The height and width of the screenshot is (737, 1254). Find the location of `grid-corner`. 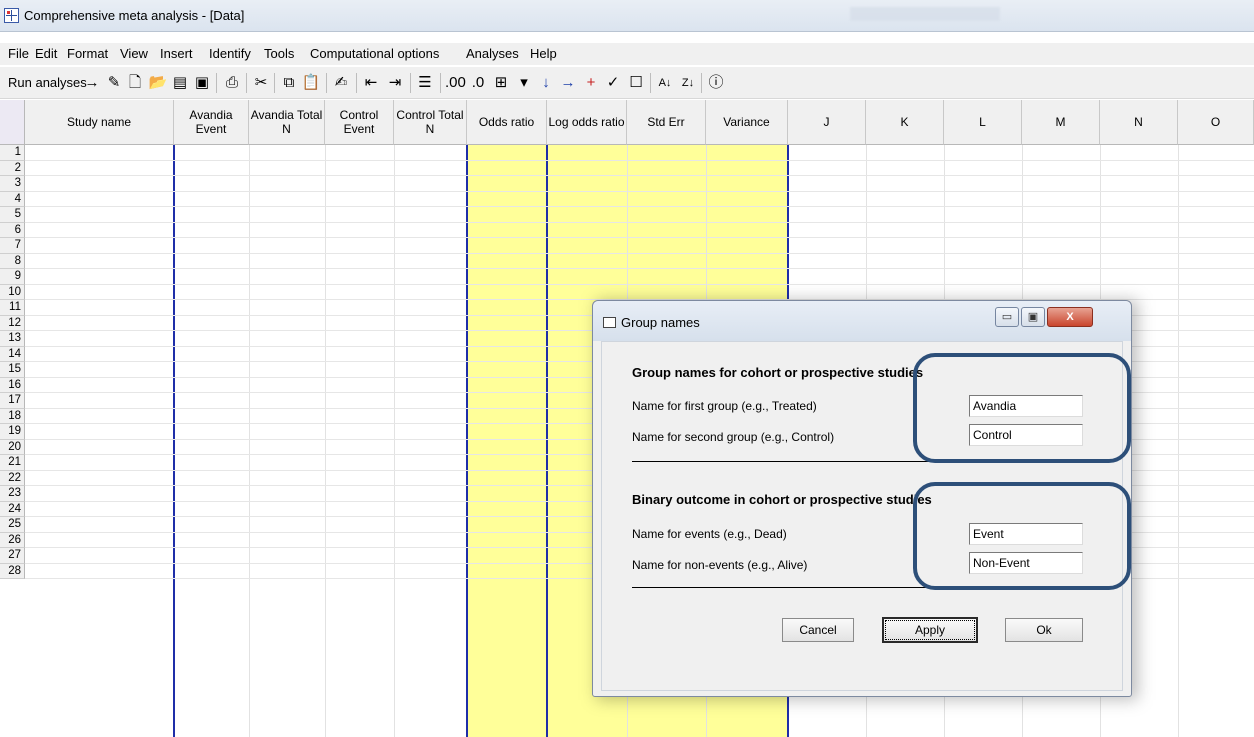

grid-corner is located at coordinates (12, 122).